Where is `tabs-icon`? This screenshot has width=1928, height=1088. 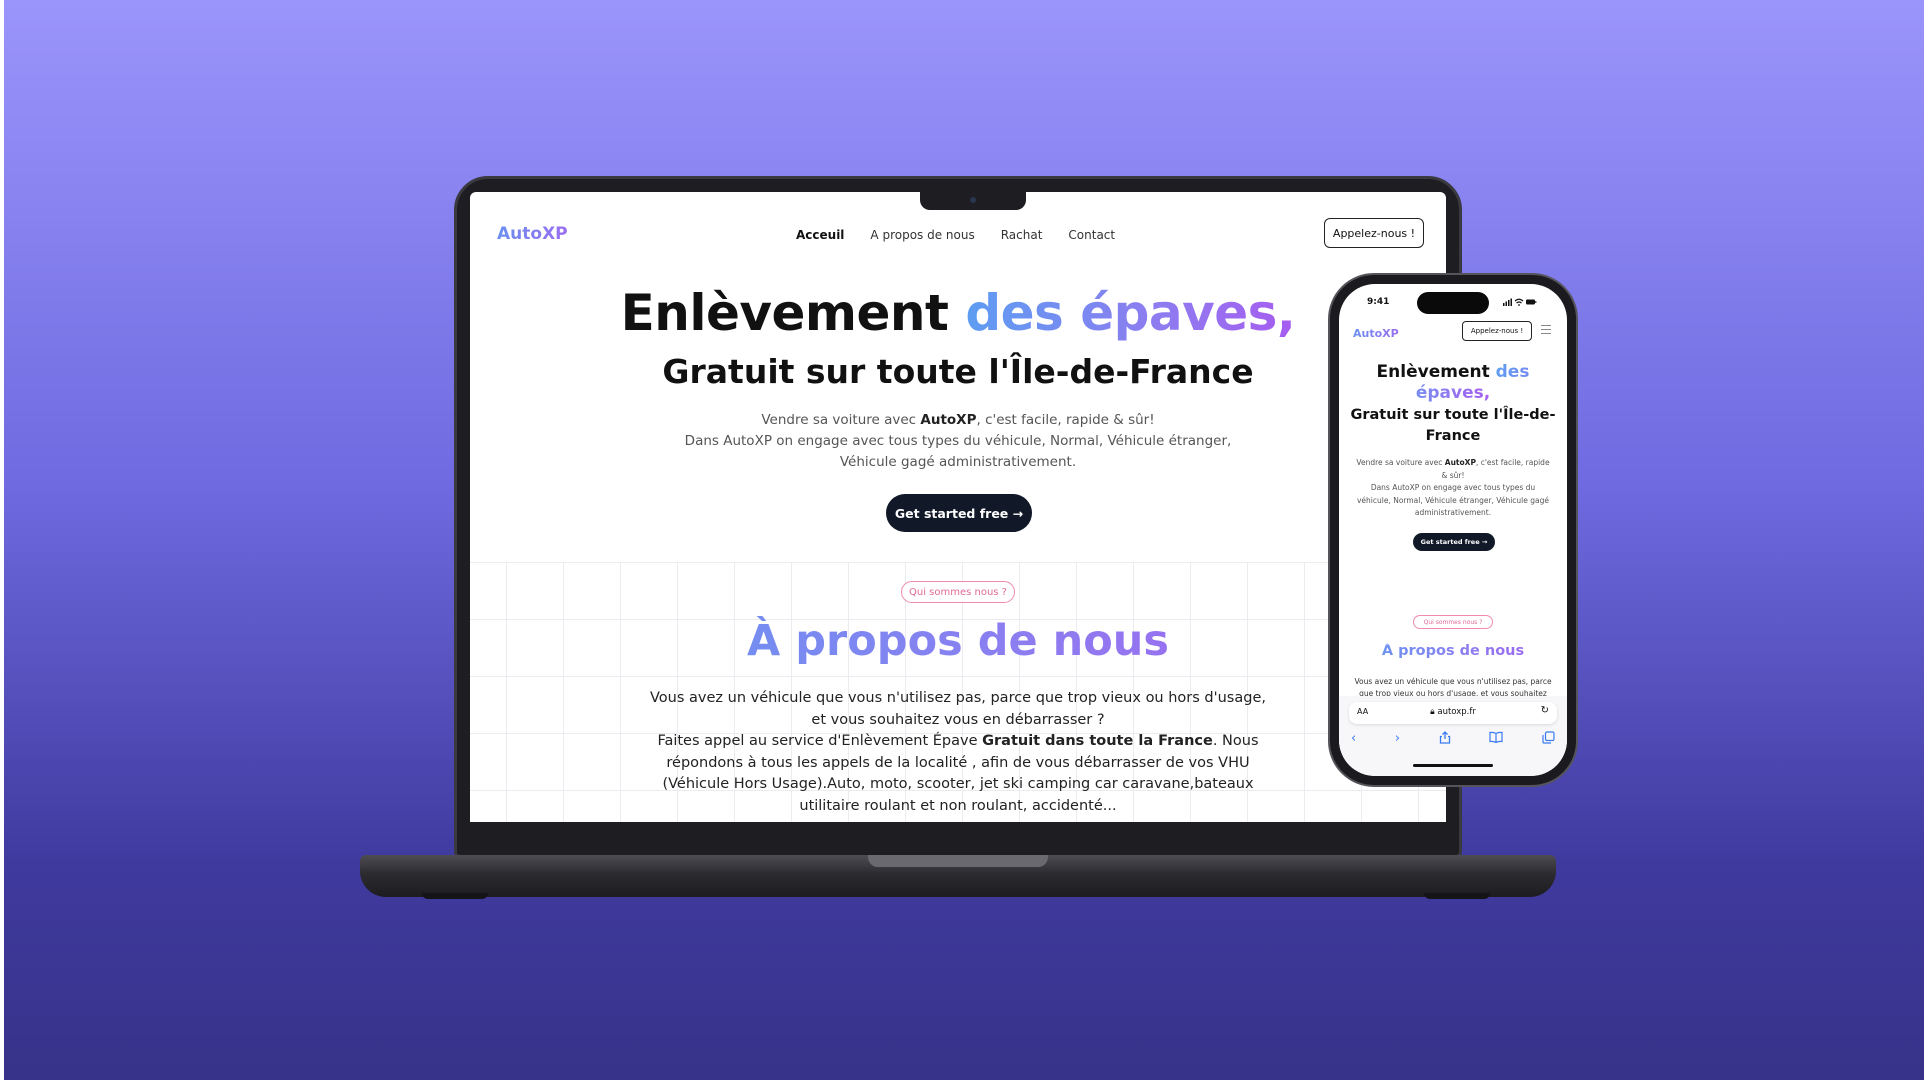 tabs-icon is located at coordinates (1548, 739).